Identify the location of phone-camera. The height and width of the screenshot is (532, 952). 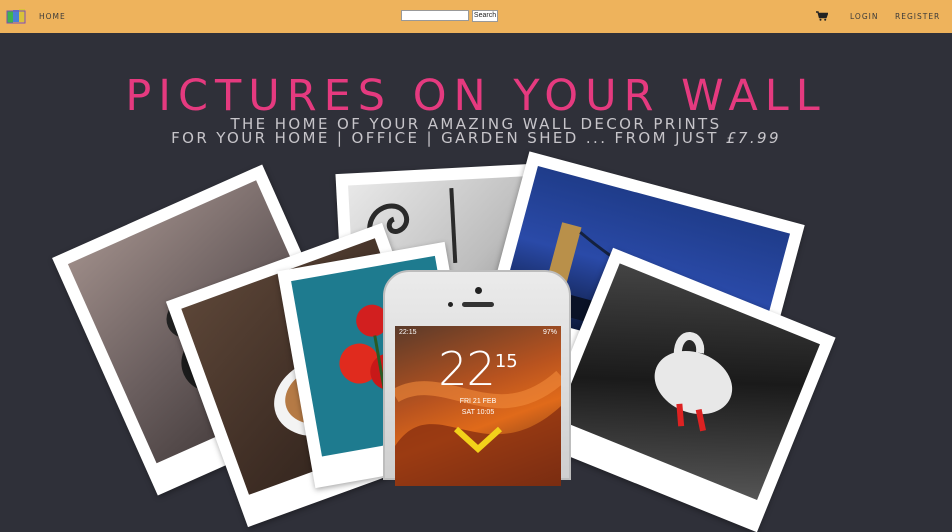
(478, 290).